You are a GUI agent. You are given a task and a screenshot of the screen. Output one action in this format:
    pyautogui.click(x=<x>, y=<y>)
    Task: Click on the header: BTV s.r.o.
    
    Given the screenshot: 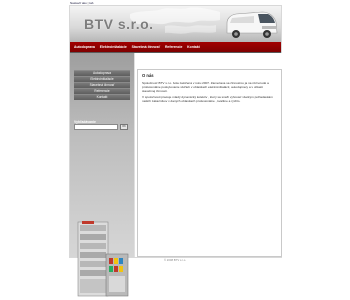 What is the action you would take?
    pyautogui.click(x=175, y=24)
    